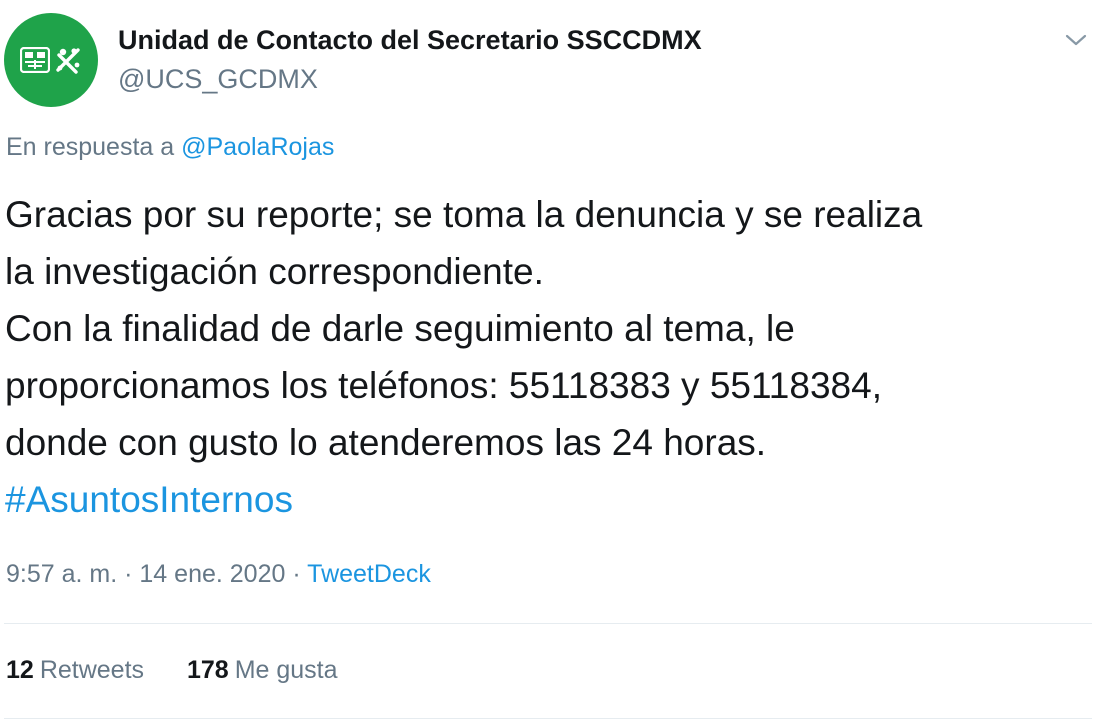  What do you see at coordinates (207, 670) in the screenshot?
I see `likes-count: 178` at bounding box center [207, 670].